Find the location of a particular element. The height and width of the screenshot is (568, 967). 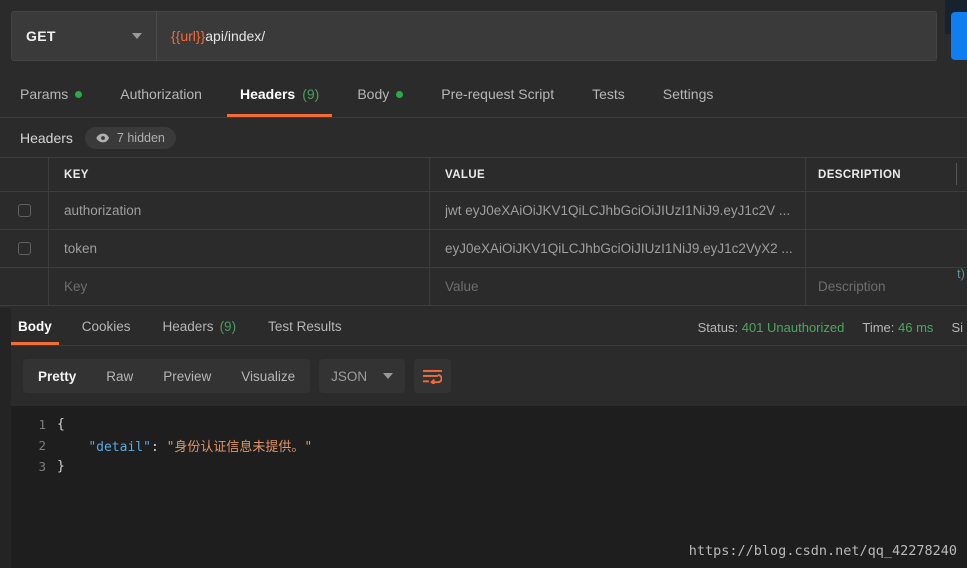

request-bar: GET {{url}}api/index/ is located at coordinates (483, 35).